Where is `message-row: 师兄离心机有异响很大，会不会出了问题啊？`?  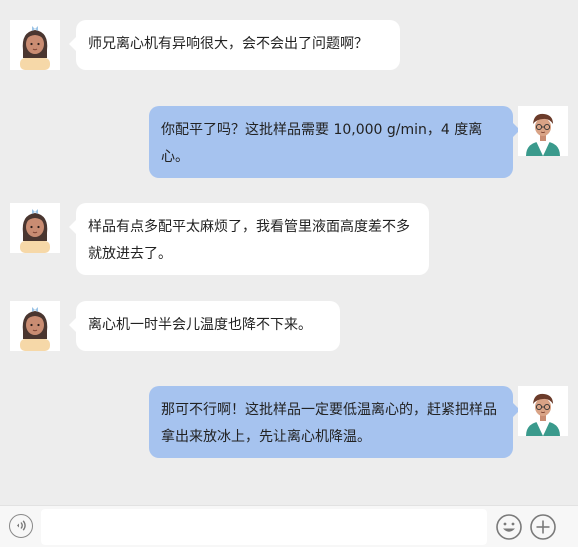 message-row: 师兄离心机有异响很大，会不会出了问题啊？ is located at coordinates (289, 45).